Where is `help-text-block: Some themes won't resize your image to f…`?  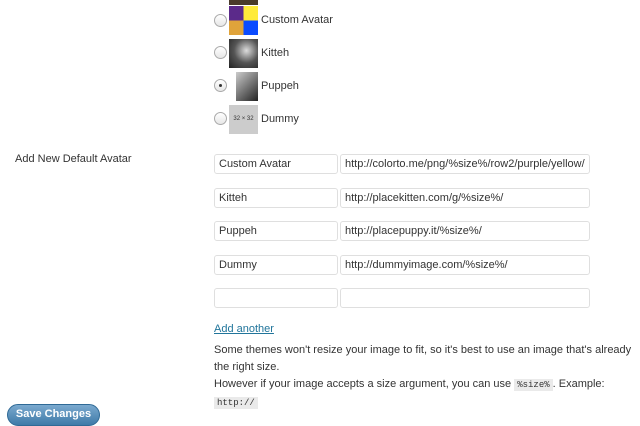 help-text-block: Some themes won't resize your image to f… is located at coordinates (424, 377).